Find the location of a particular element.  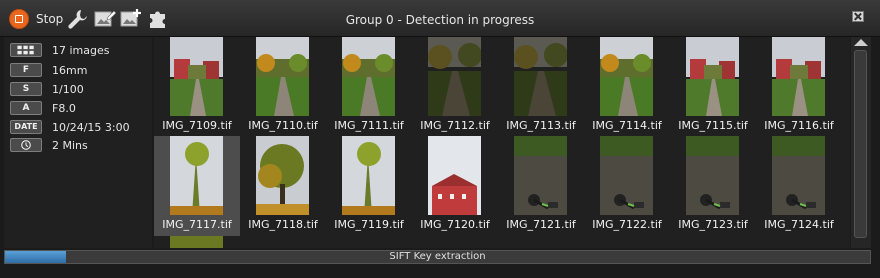

image-tile: IMG_7121.tif is located at coordinates (541, 186).